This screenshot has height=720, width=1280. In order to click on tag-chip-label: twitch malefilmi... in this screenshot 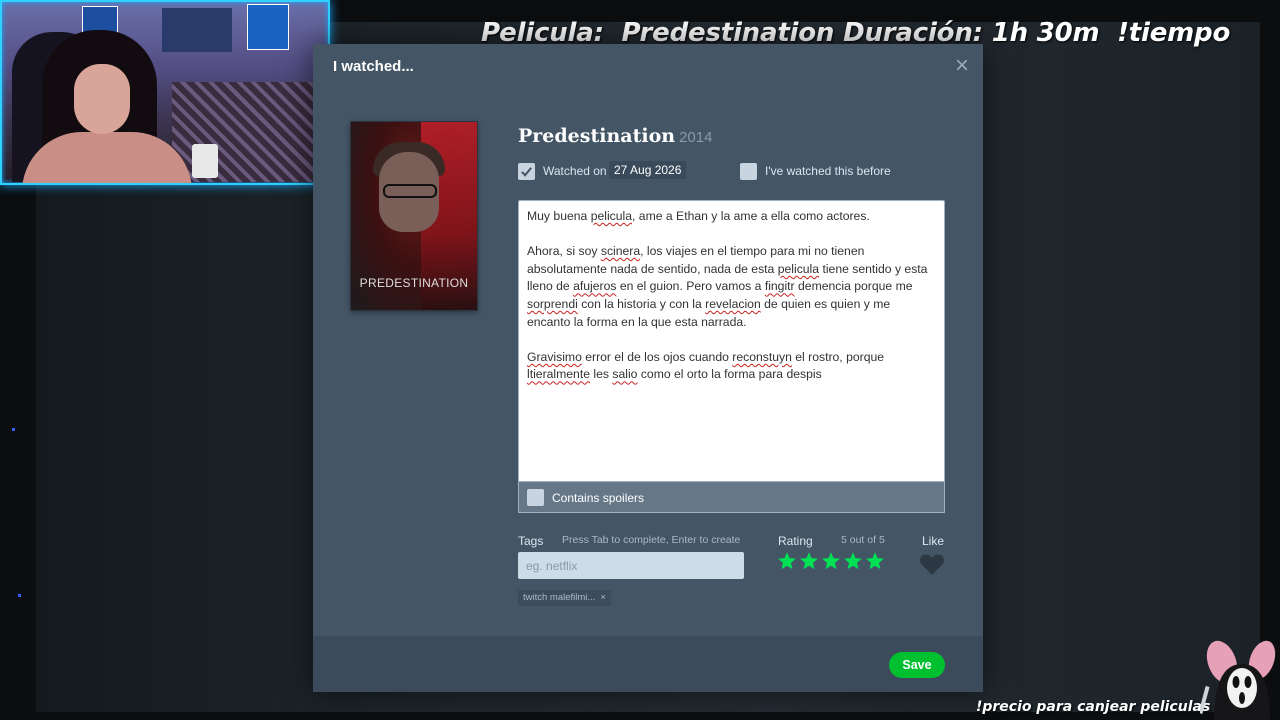, I will do `click(559, 597)`.